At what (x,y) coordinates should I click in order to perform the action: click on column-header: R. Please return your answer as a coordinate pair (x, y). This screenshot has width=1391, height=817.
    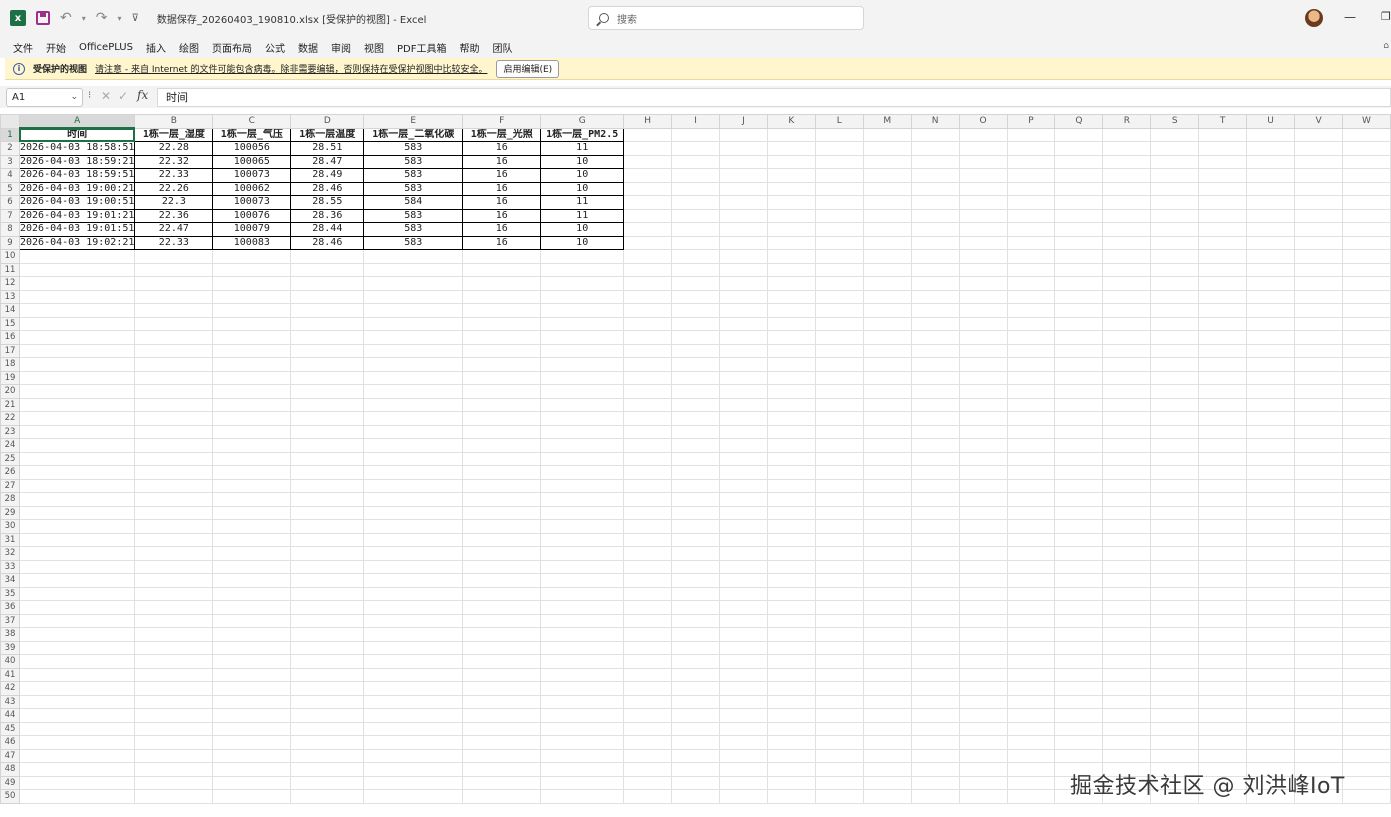
    Looking at the image, I should click on (1127, 121).